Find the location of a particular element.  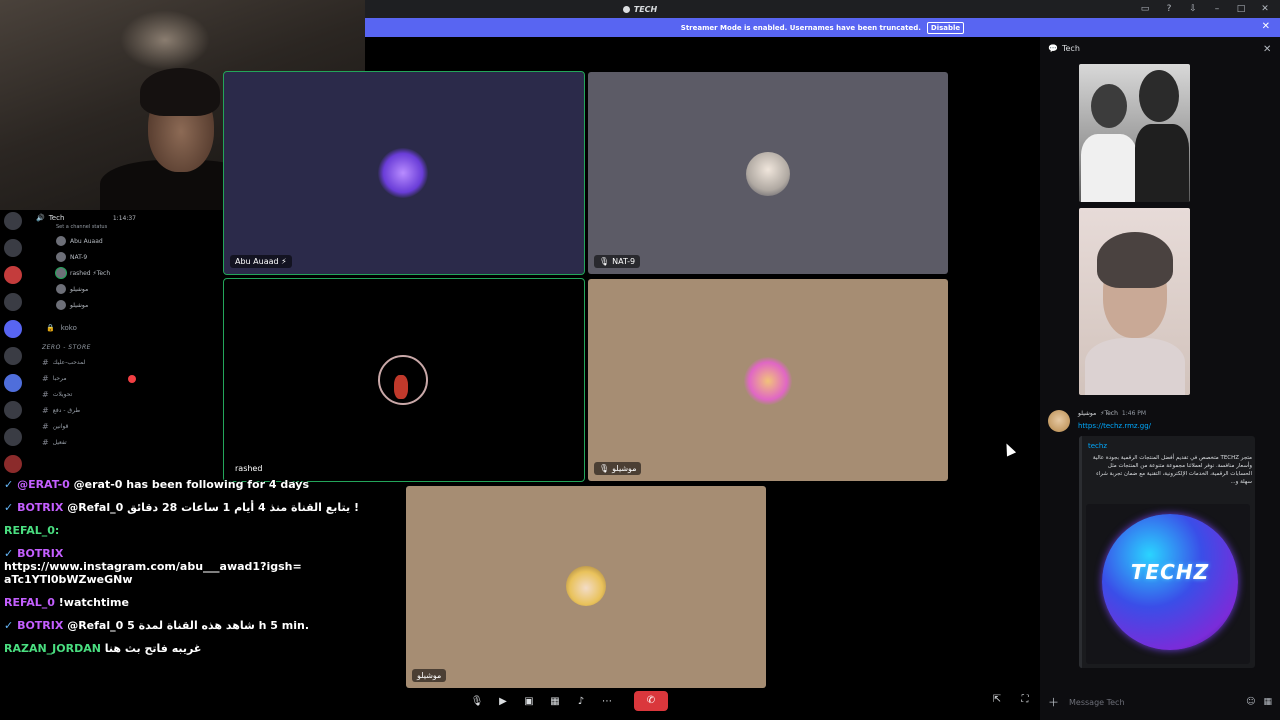

embed-image: TECHZ is located at coordinates (1168, 584).